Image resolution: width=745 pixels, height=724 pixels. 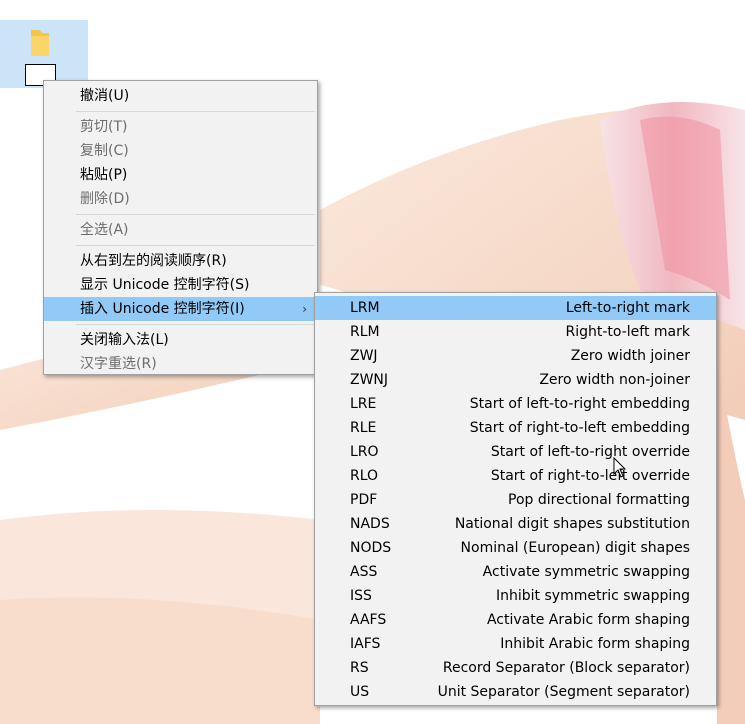 What do you see at coordinates (515, 356) in the screenshot?
I see `submenu-item-zwj: ZWJ Zero width joiner` at bounding box center [515, 356].